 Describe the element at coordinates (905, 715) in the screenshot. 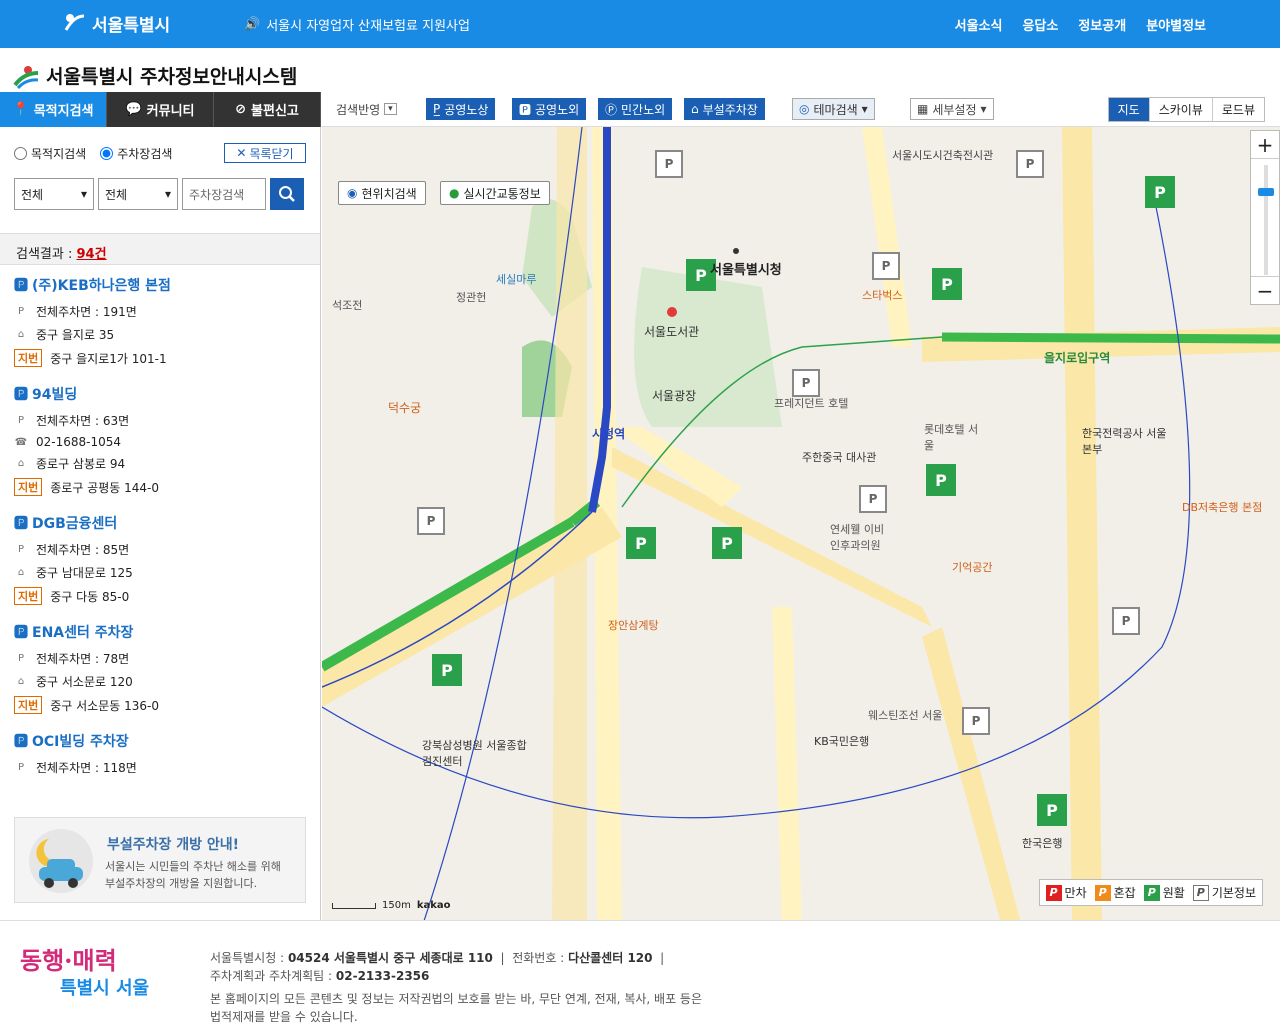

I see `map-label-jeogyeonggungteo: 웨스틴조선 서울` at that location.